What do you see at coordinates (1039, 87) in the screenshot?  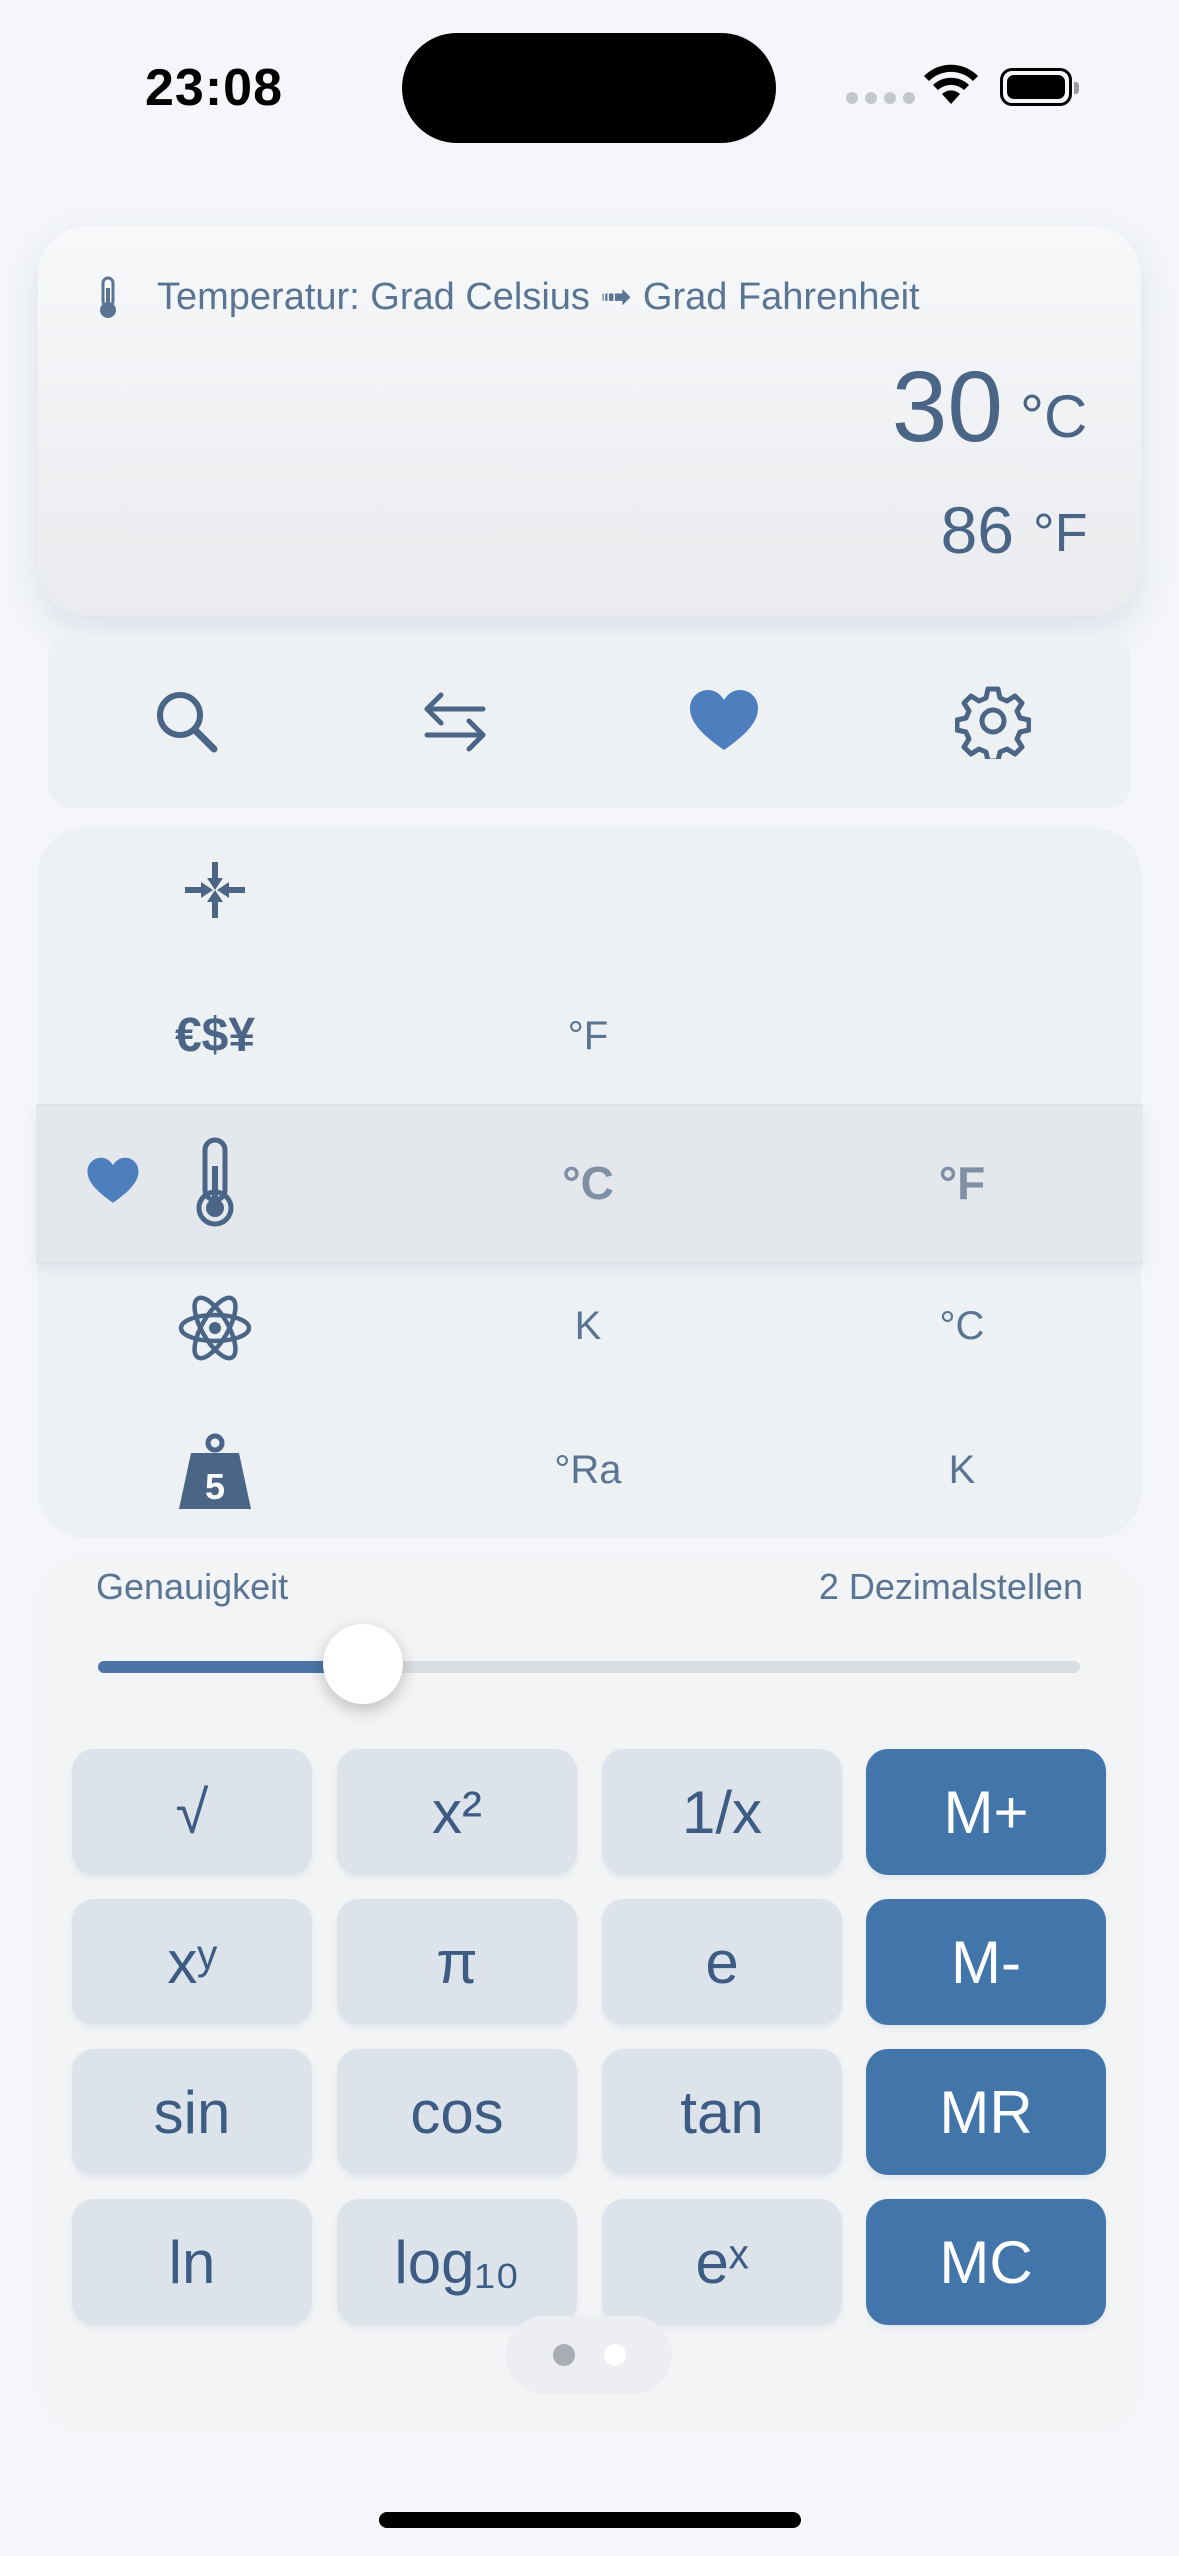 I see `battery-icon` at bounding box center [1039, 87].